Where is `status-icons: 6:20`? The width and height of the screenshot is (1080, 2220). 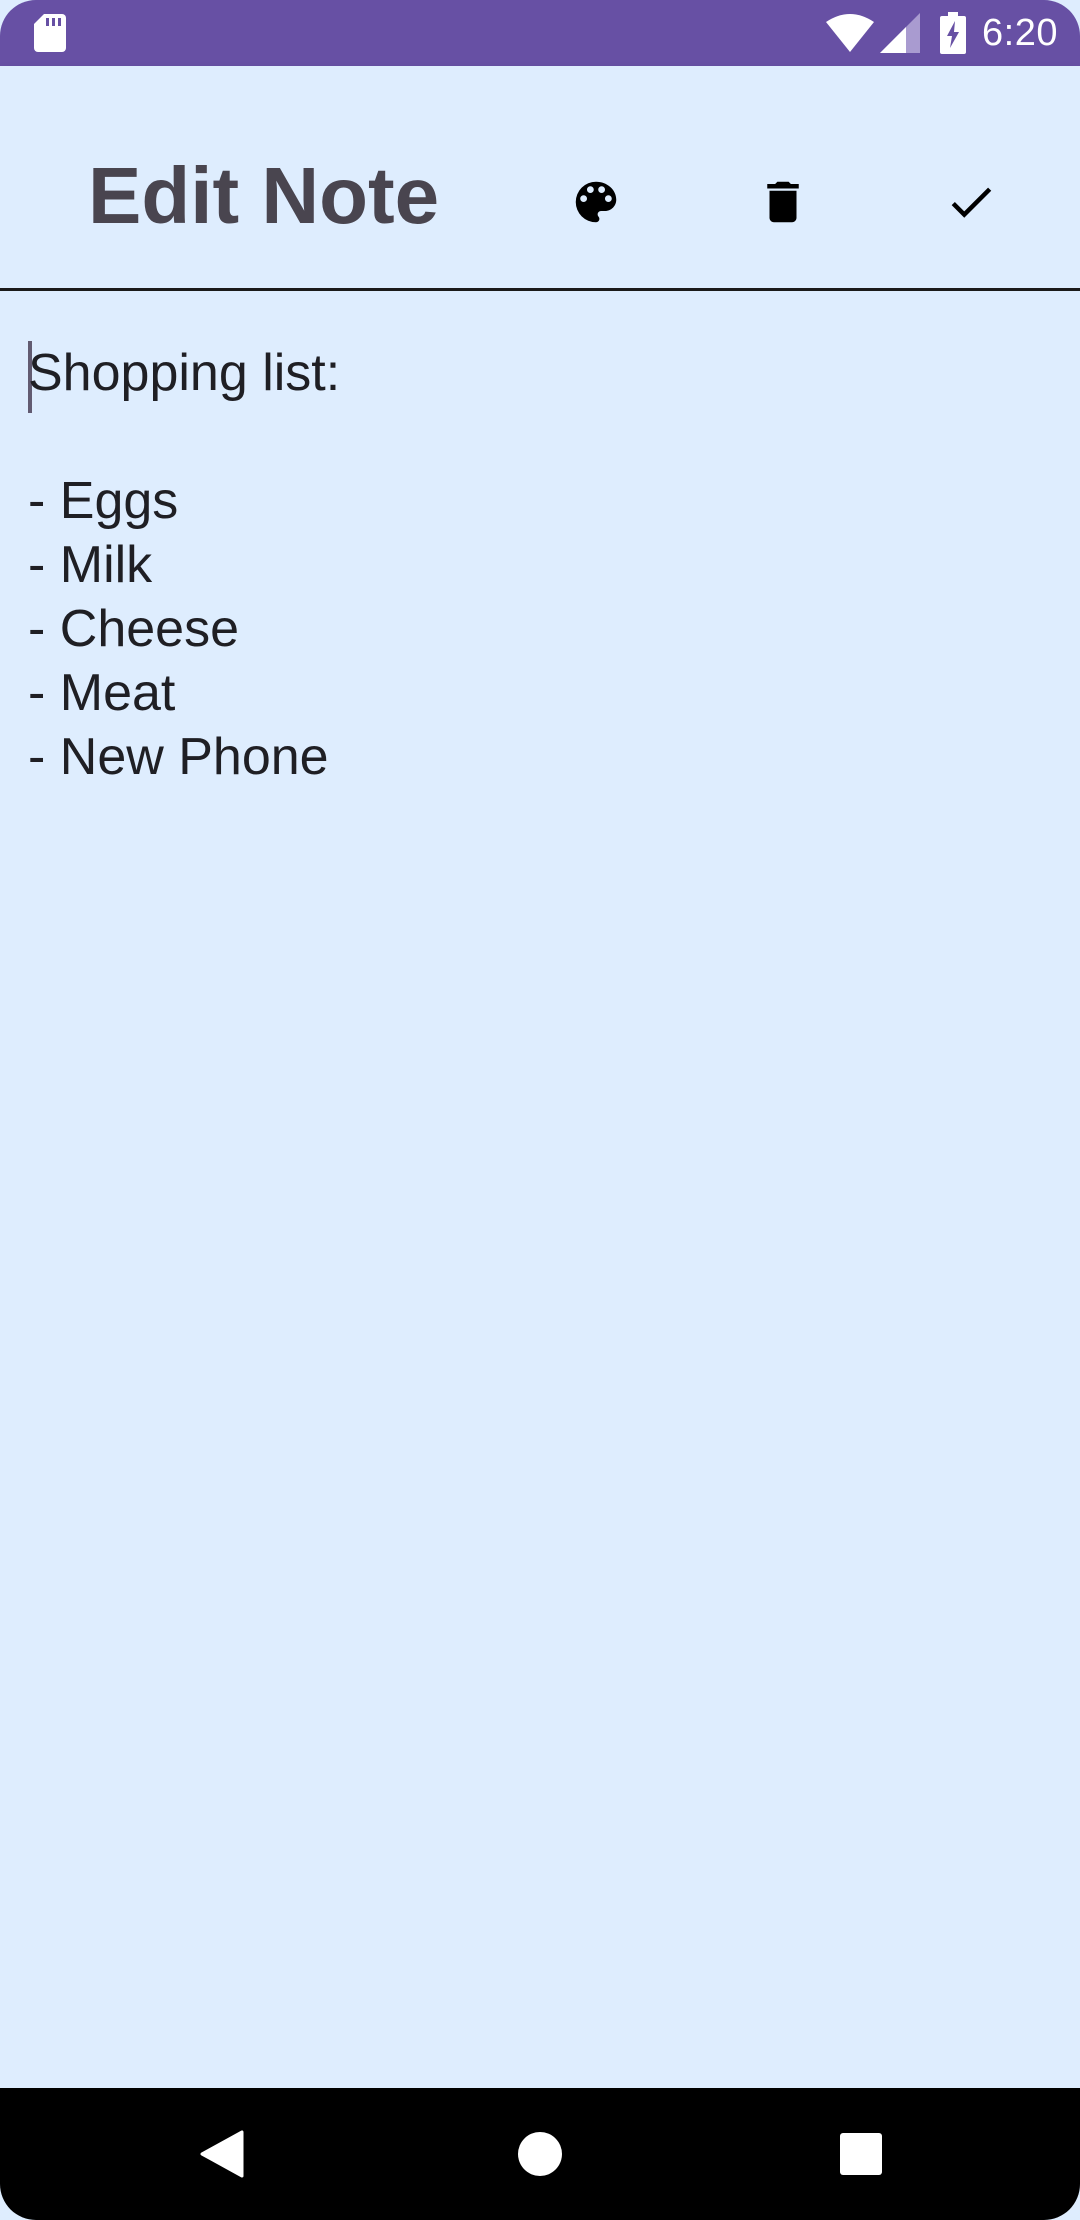 status-icons: 6:20 is located at coordinates (942, 33).